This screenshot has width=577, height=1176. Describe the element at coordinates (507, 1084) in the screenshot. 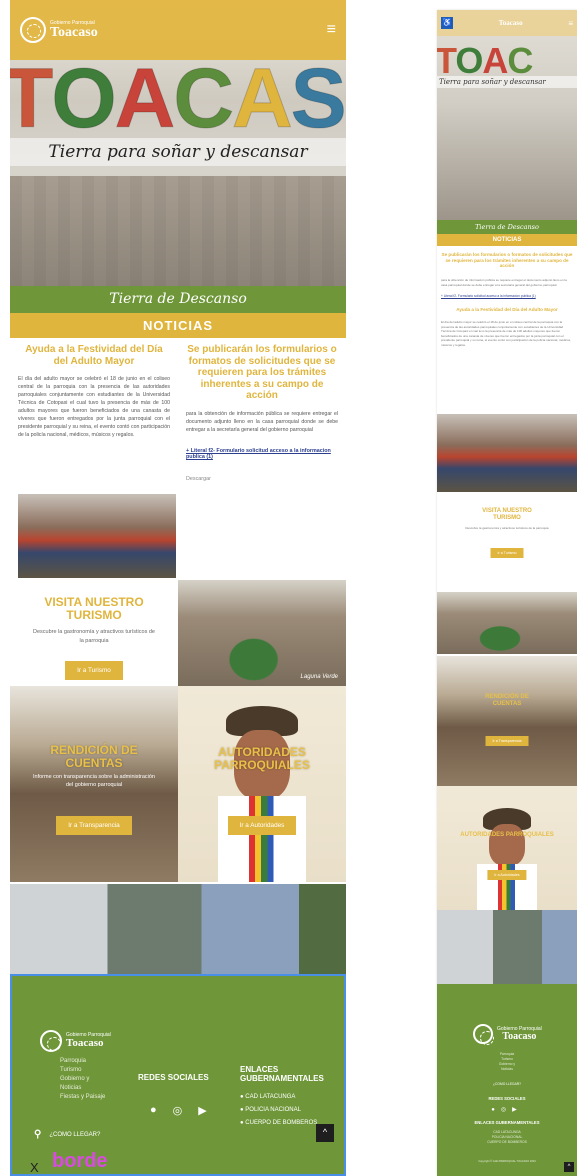

I see `directions-link: ¿COMO LLEGAR?` at that location.